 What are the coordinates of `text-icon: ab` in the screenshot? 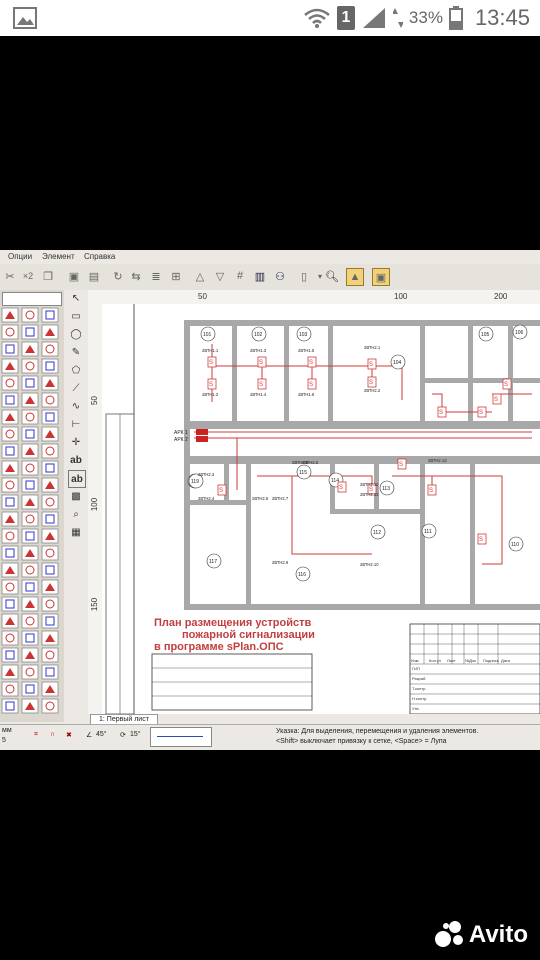 It's located at (76, 460).